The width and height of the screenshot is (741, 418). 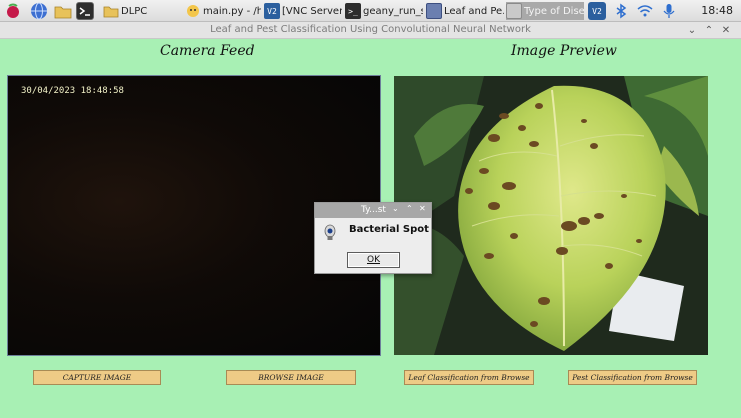 What do you see at coordinates (111, 11) in the screenshot?
I see `folder-icon` at bounding box center [111, 11].